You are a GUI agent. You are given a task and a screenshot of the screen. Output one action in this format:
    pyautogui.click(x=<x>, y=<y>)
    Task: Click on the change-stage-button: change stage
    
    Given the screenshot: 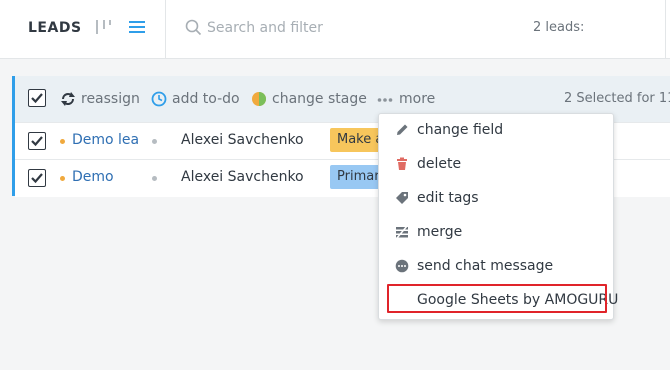 What is the action you would take?
    pyautogui.click(x=319, y=99)
    